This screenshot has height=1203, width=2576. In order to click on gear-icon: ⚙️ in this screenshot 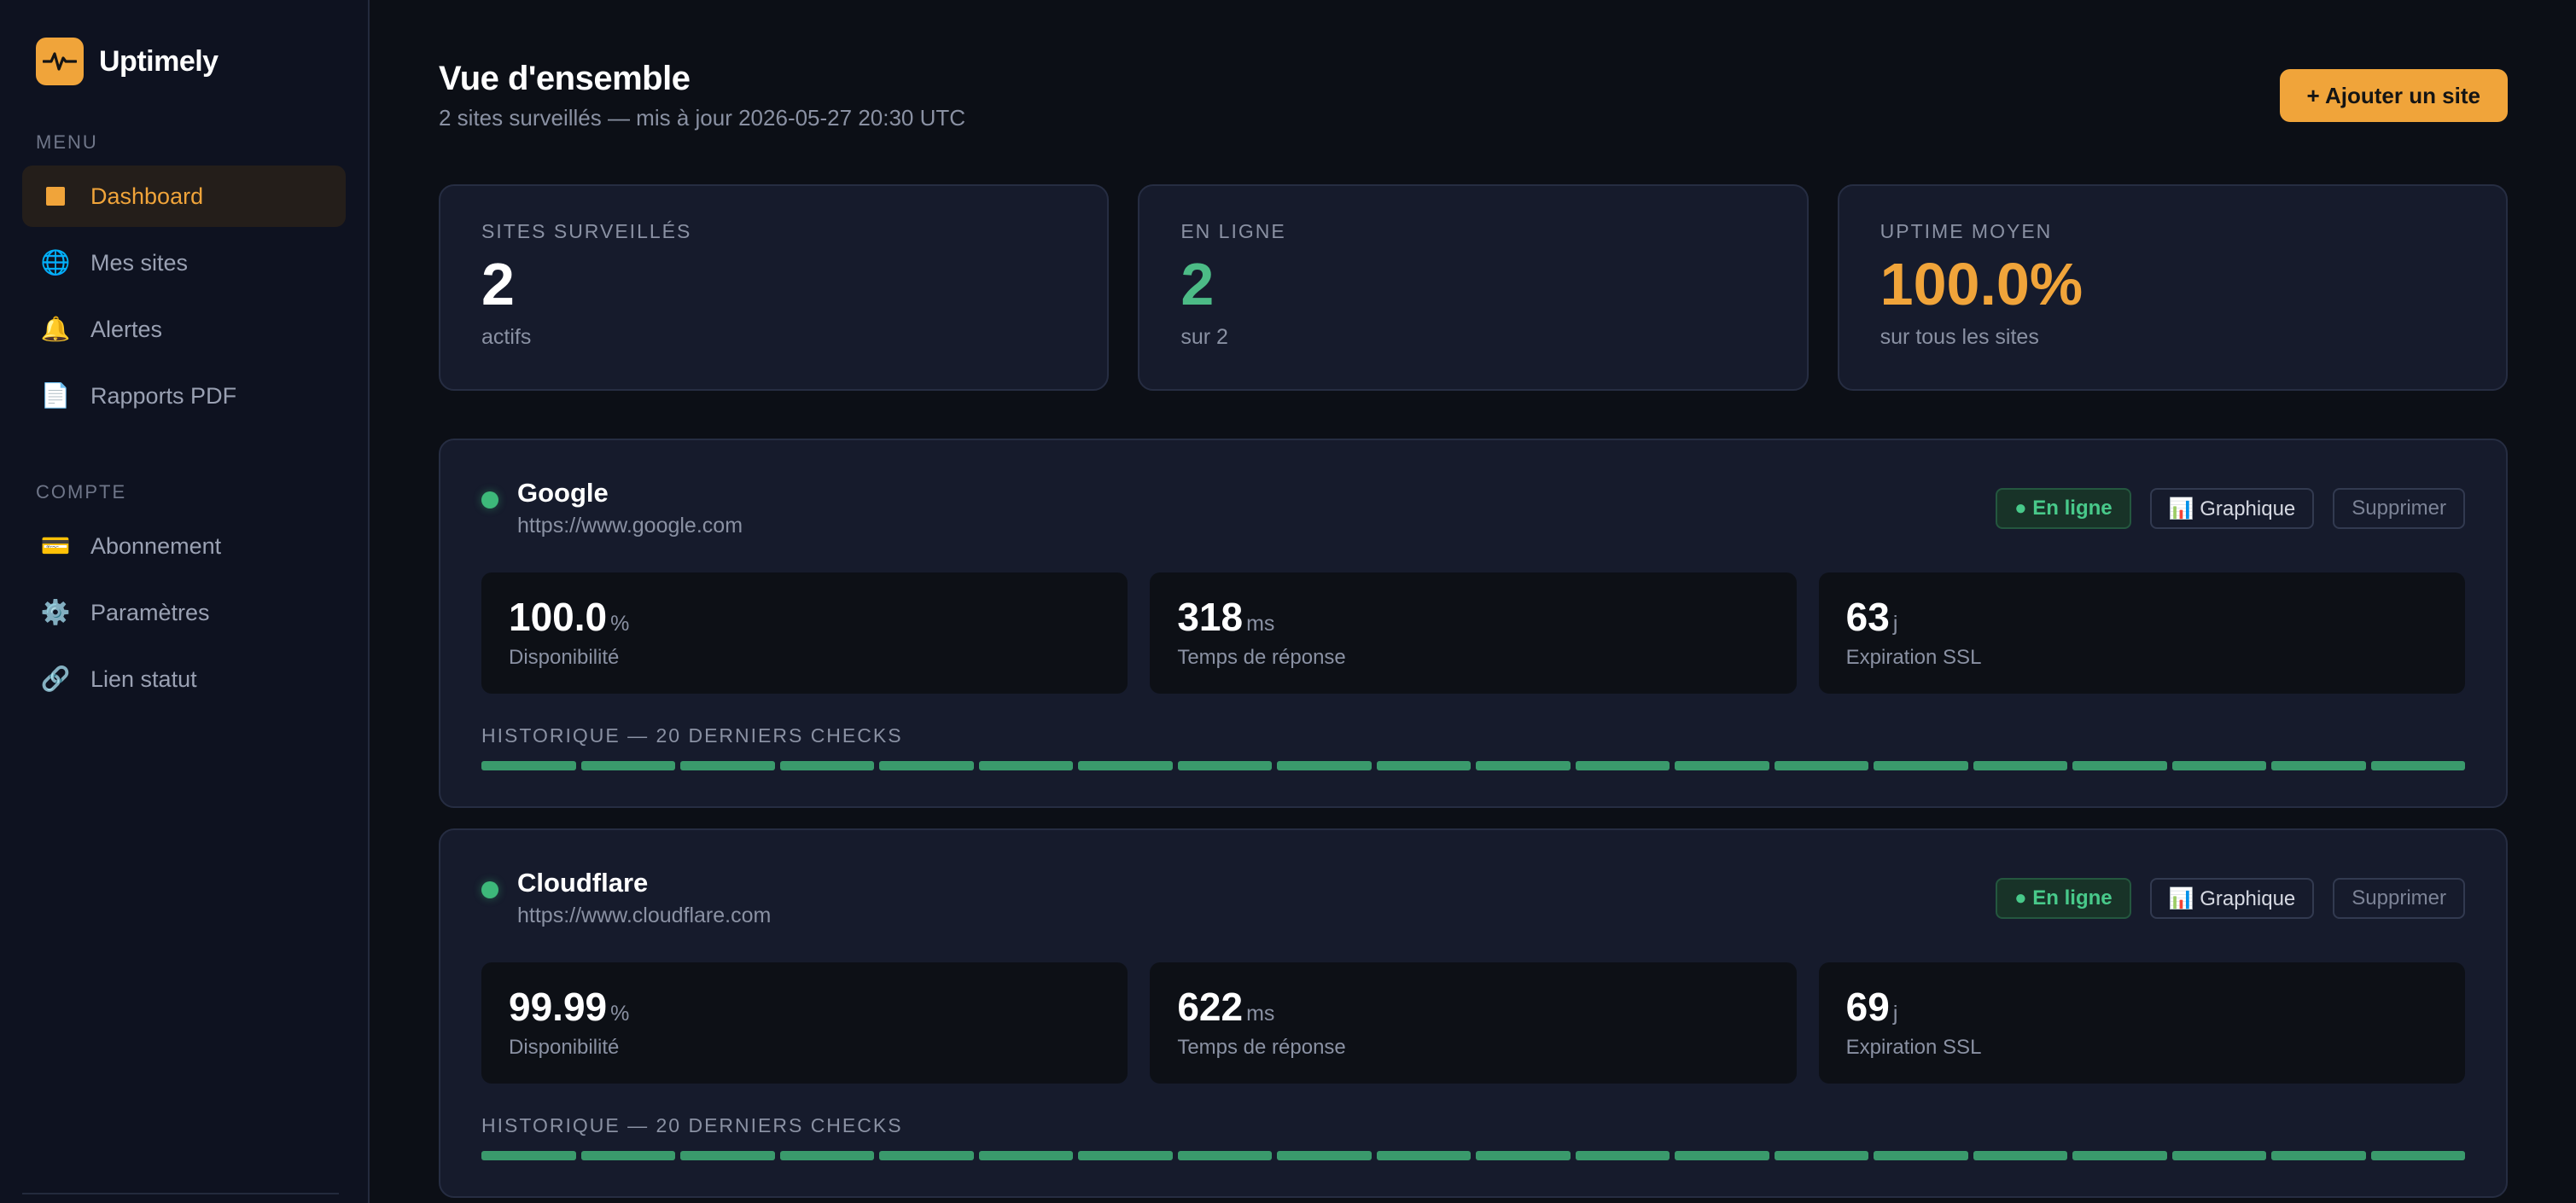, I will do `click(55, 612)`.